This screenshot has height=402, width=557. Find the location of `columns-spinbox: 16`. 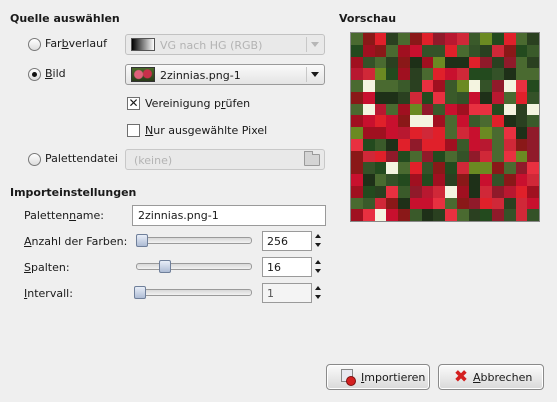

columns-spinbox: 16 is located at coordinates (287, 267).